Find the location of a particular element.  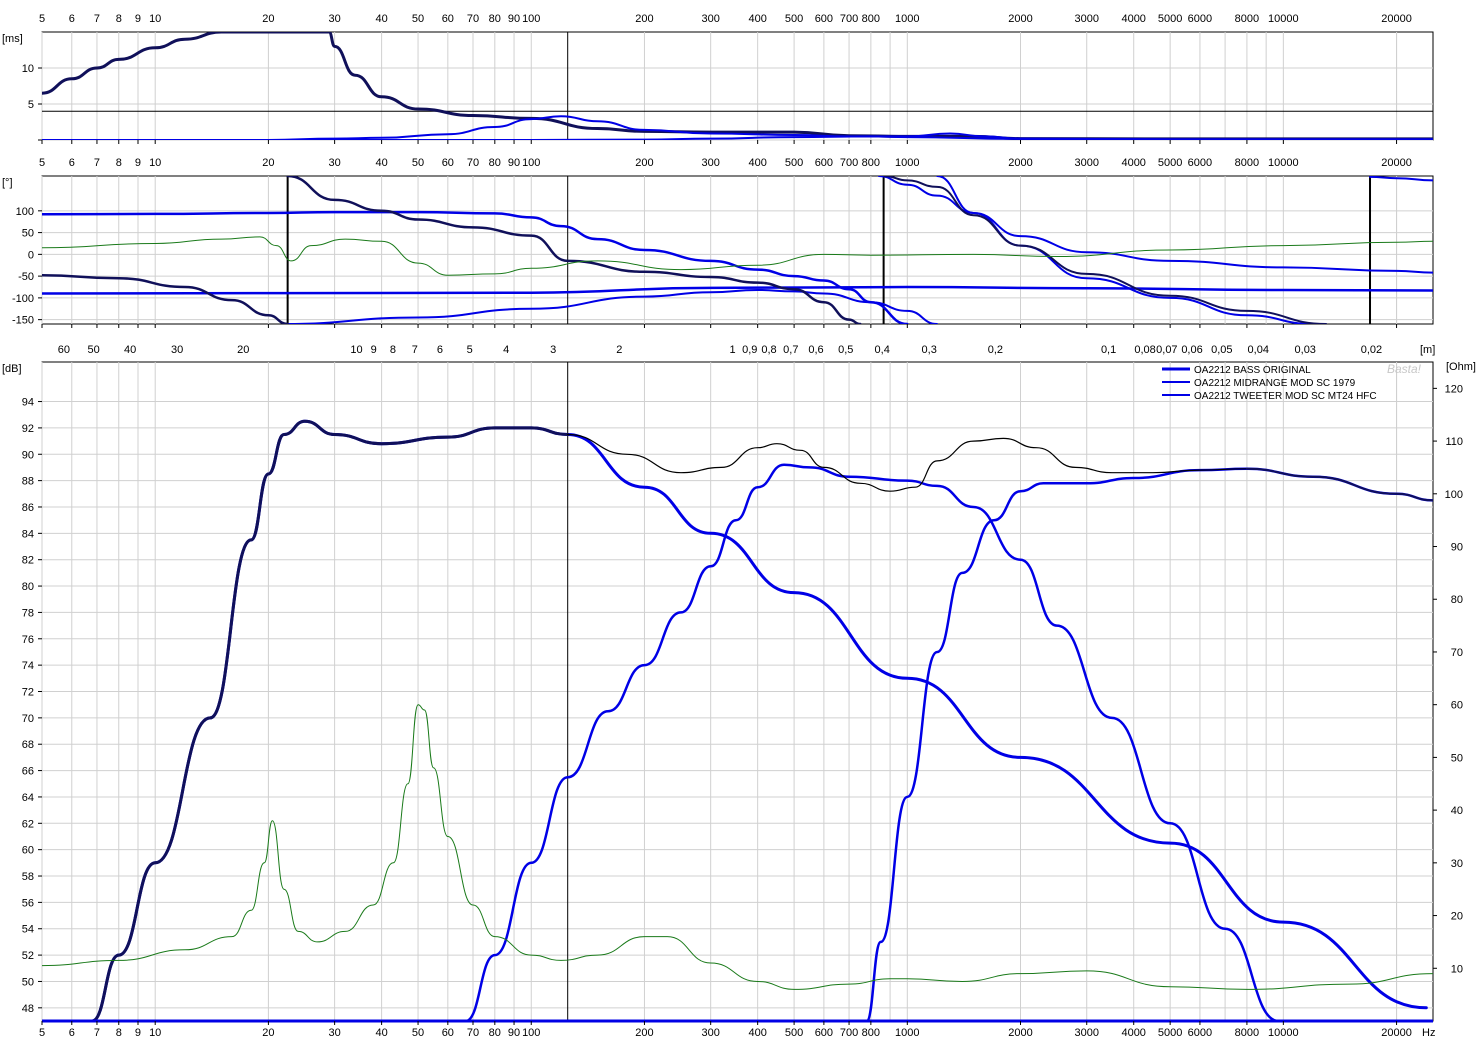

legend-entry: OA2212 MIDRANGE MOD SC 1979 is located at coordinates (1275, 383).